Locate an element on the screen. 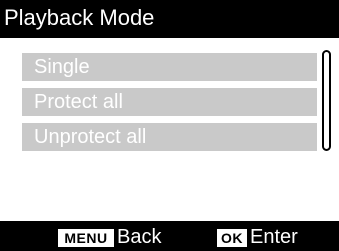  menu-item-protect-all: Protect all is located at coordinates (169, 102).